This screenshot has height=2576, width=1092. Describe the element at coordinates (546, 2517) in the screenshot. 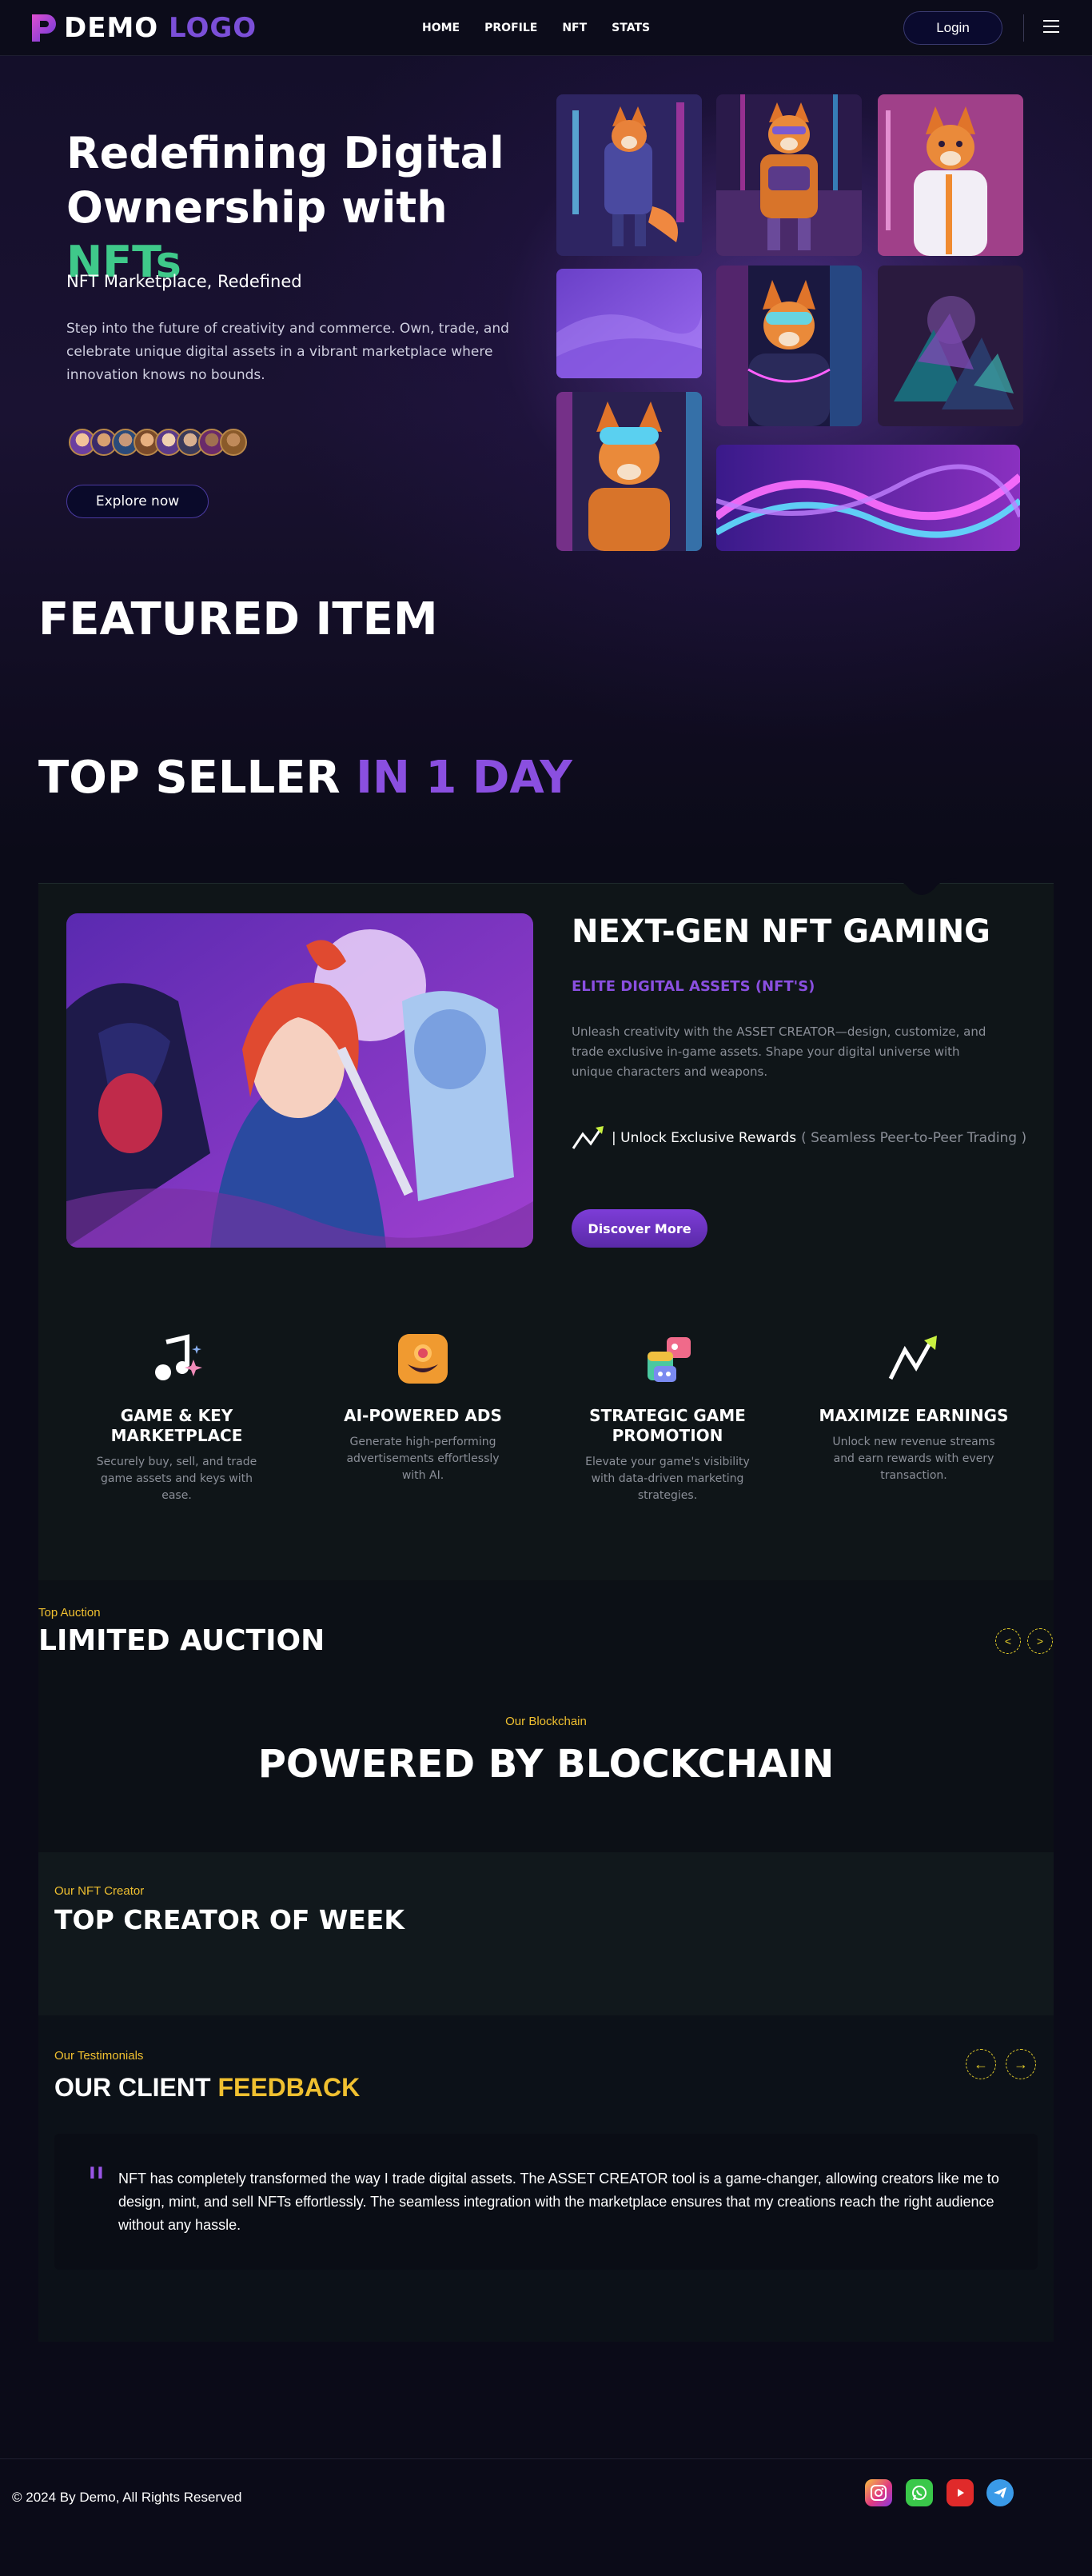

I see `footer` at that location.